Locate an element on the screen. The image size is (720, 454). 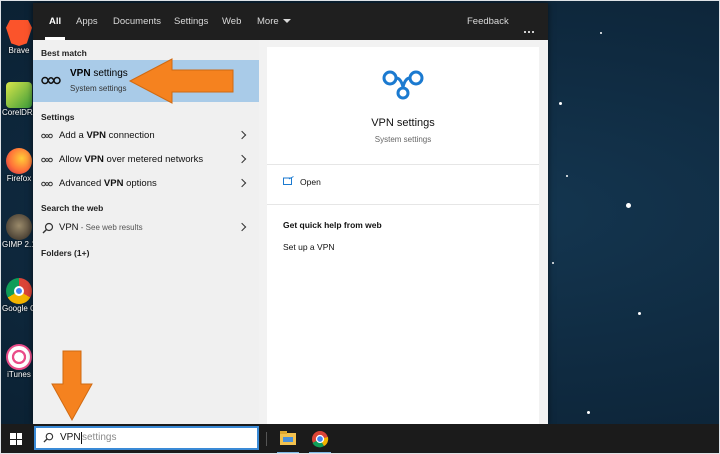
result-label: Add a VPN connection is located at coordinates (107, 135).